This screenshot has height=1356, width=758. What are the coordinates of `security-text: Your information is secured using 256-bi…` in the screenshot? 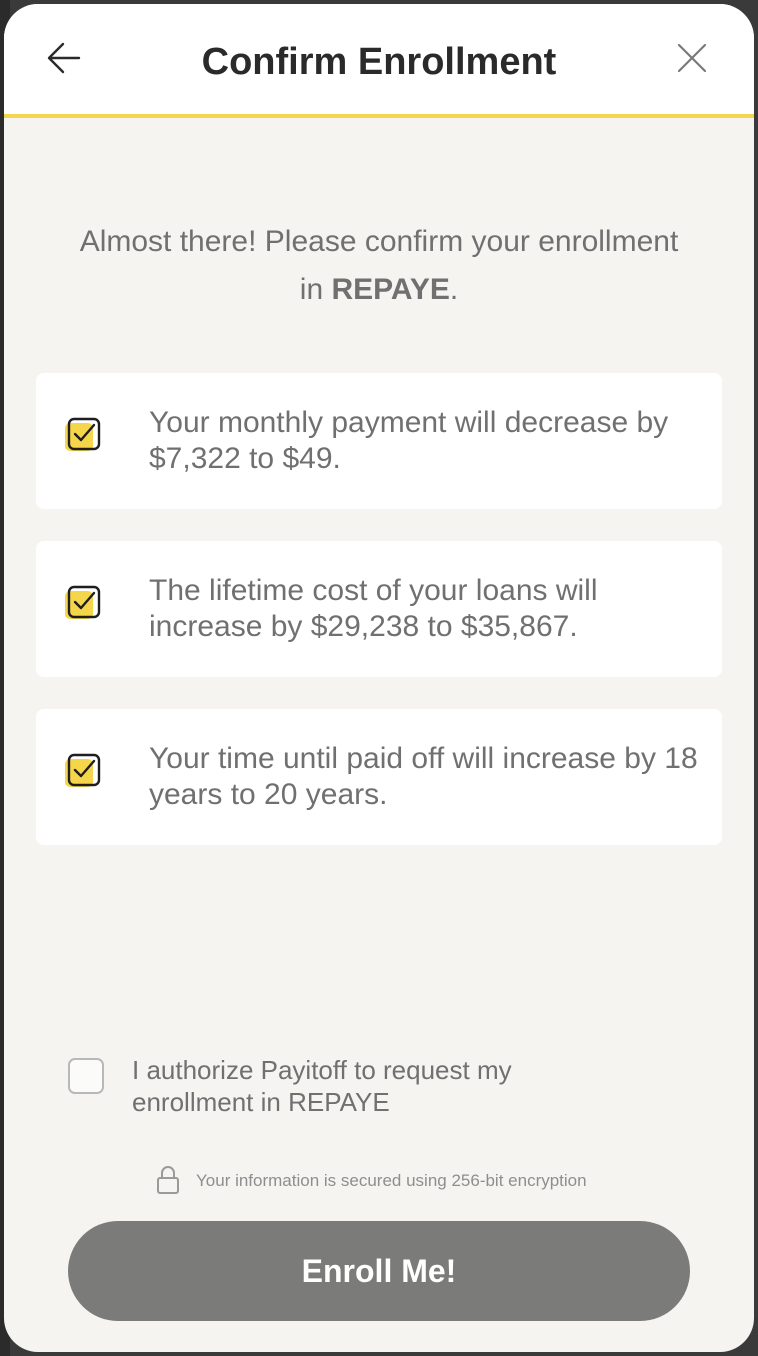 It's located at (391, 1180).